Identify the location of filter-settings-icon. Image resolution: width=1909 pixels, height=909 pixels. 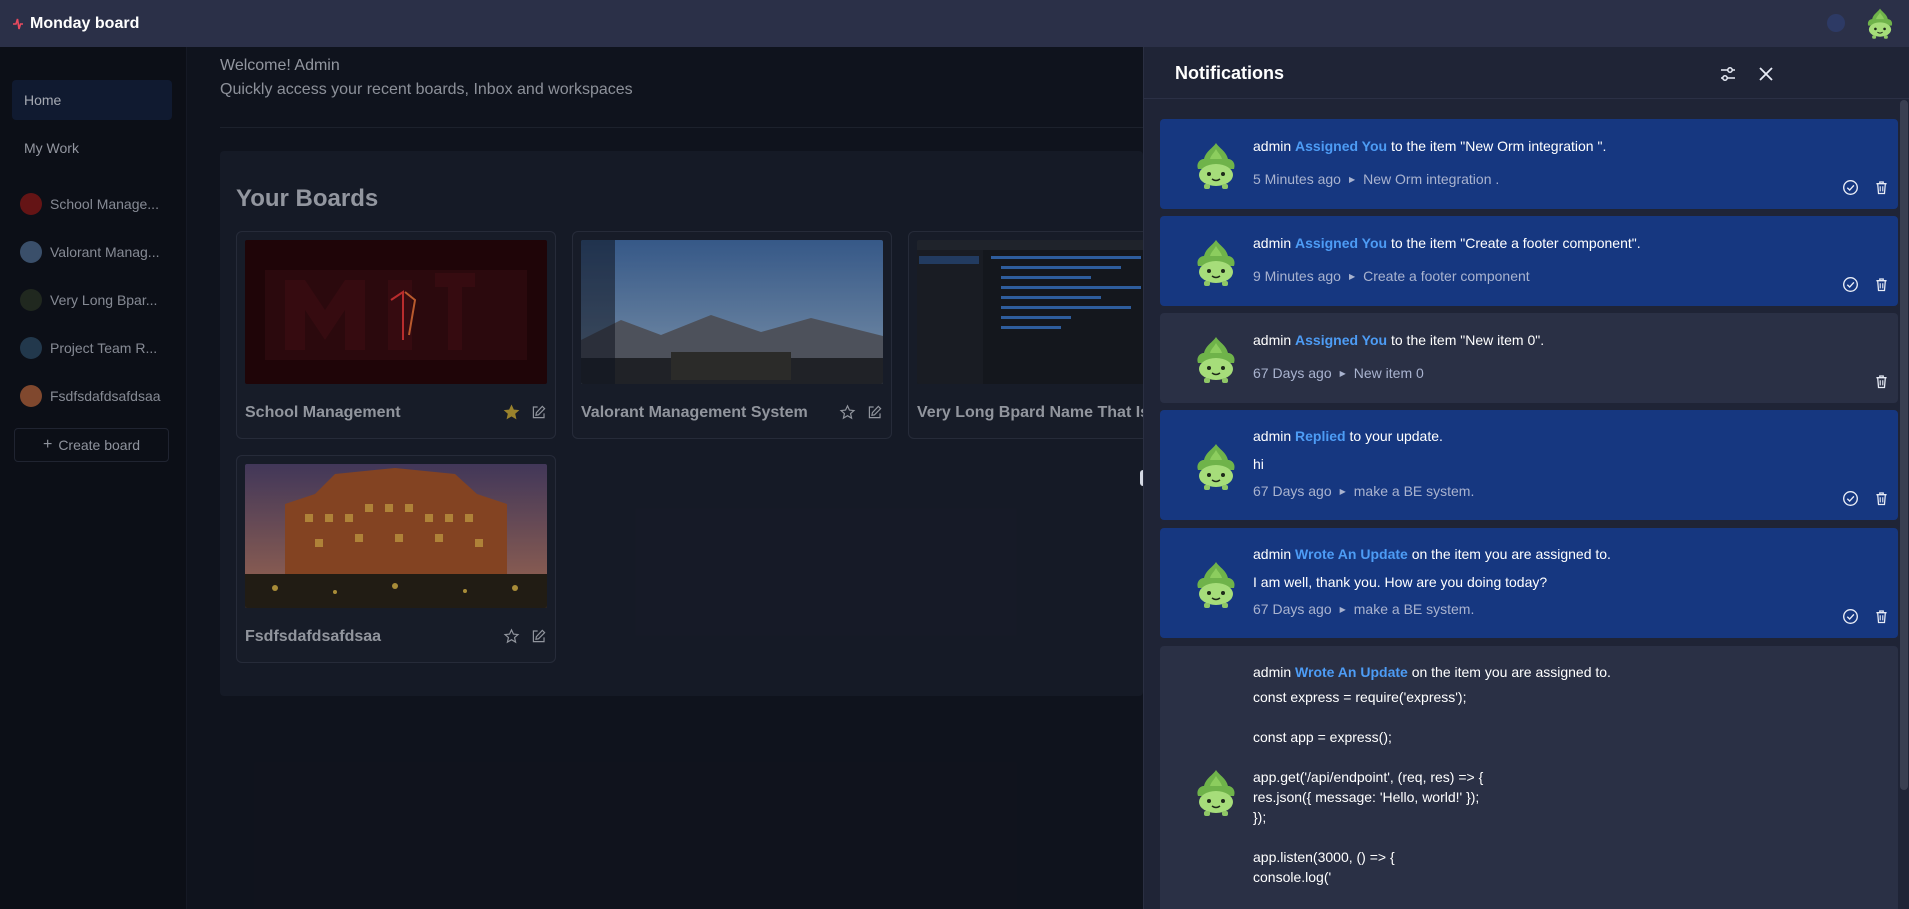
(1728, 74).